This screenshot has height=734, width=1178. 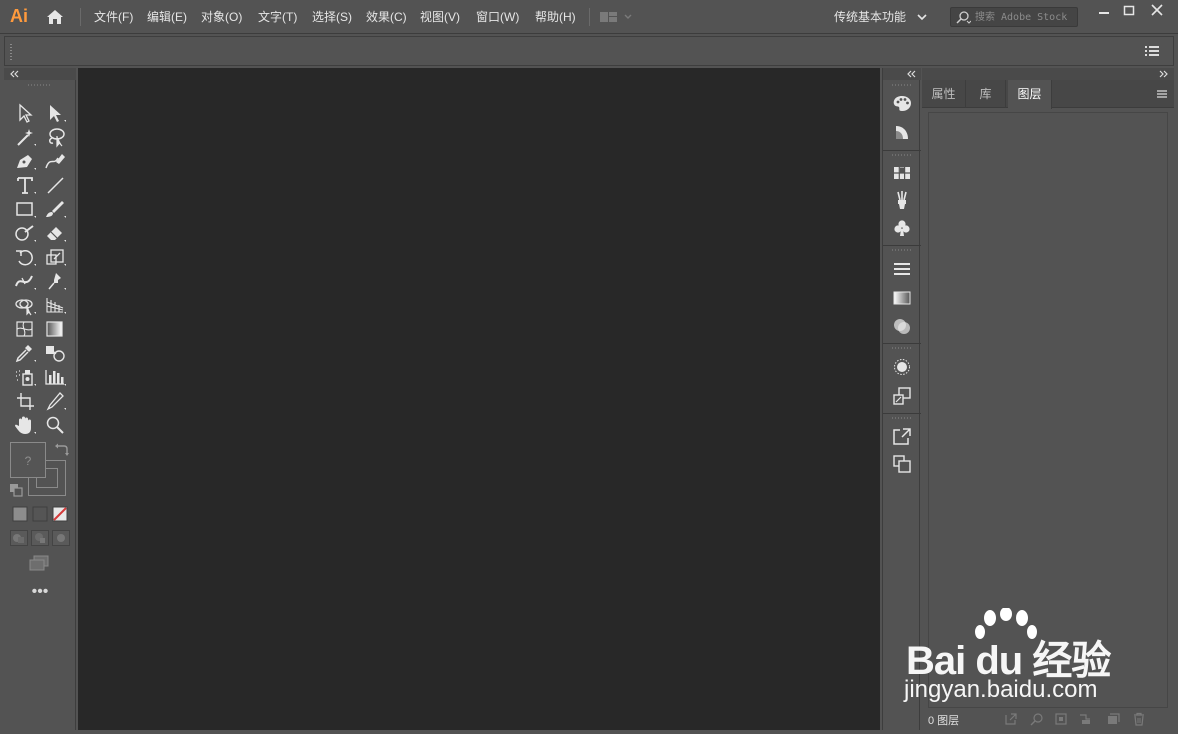 I want to click on minimize-icon, so click(x=1104, y=13).